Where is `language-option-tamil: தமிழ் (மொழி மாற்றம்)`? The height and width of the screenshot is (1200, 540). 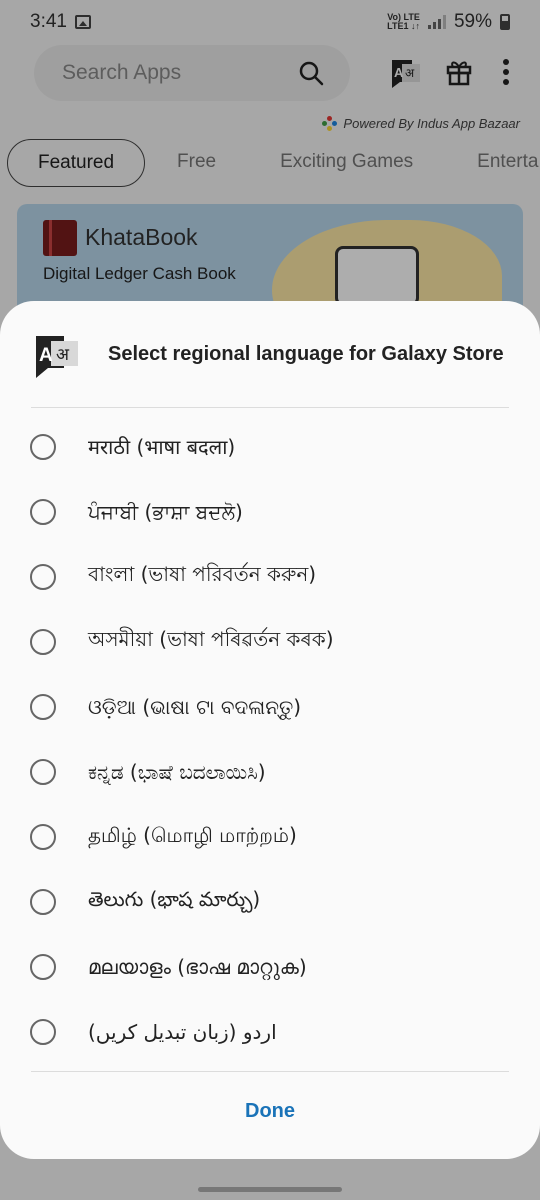 language-option-tamil: தமிழ் (மொழி மாற்றம்) is located at coordinates (270, 836).